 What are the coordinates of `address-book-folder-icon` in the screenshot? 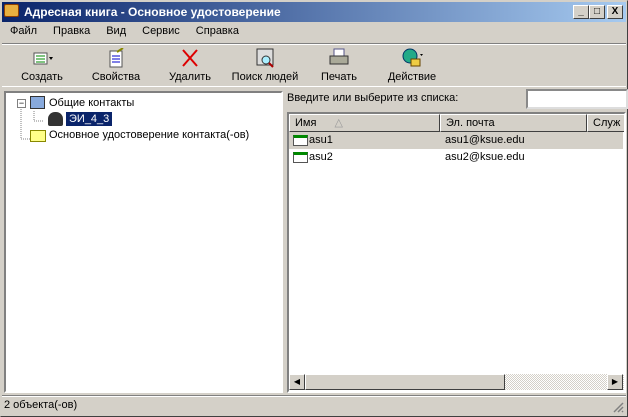 It's located at (37, 102).